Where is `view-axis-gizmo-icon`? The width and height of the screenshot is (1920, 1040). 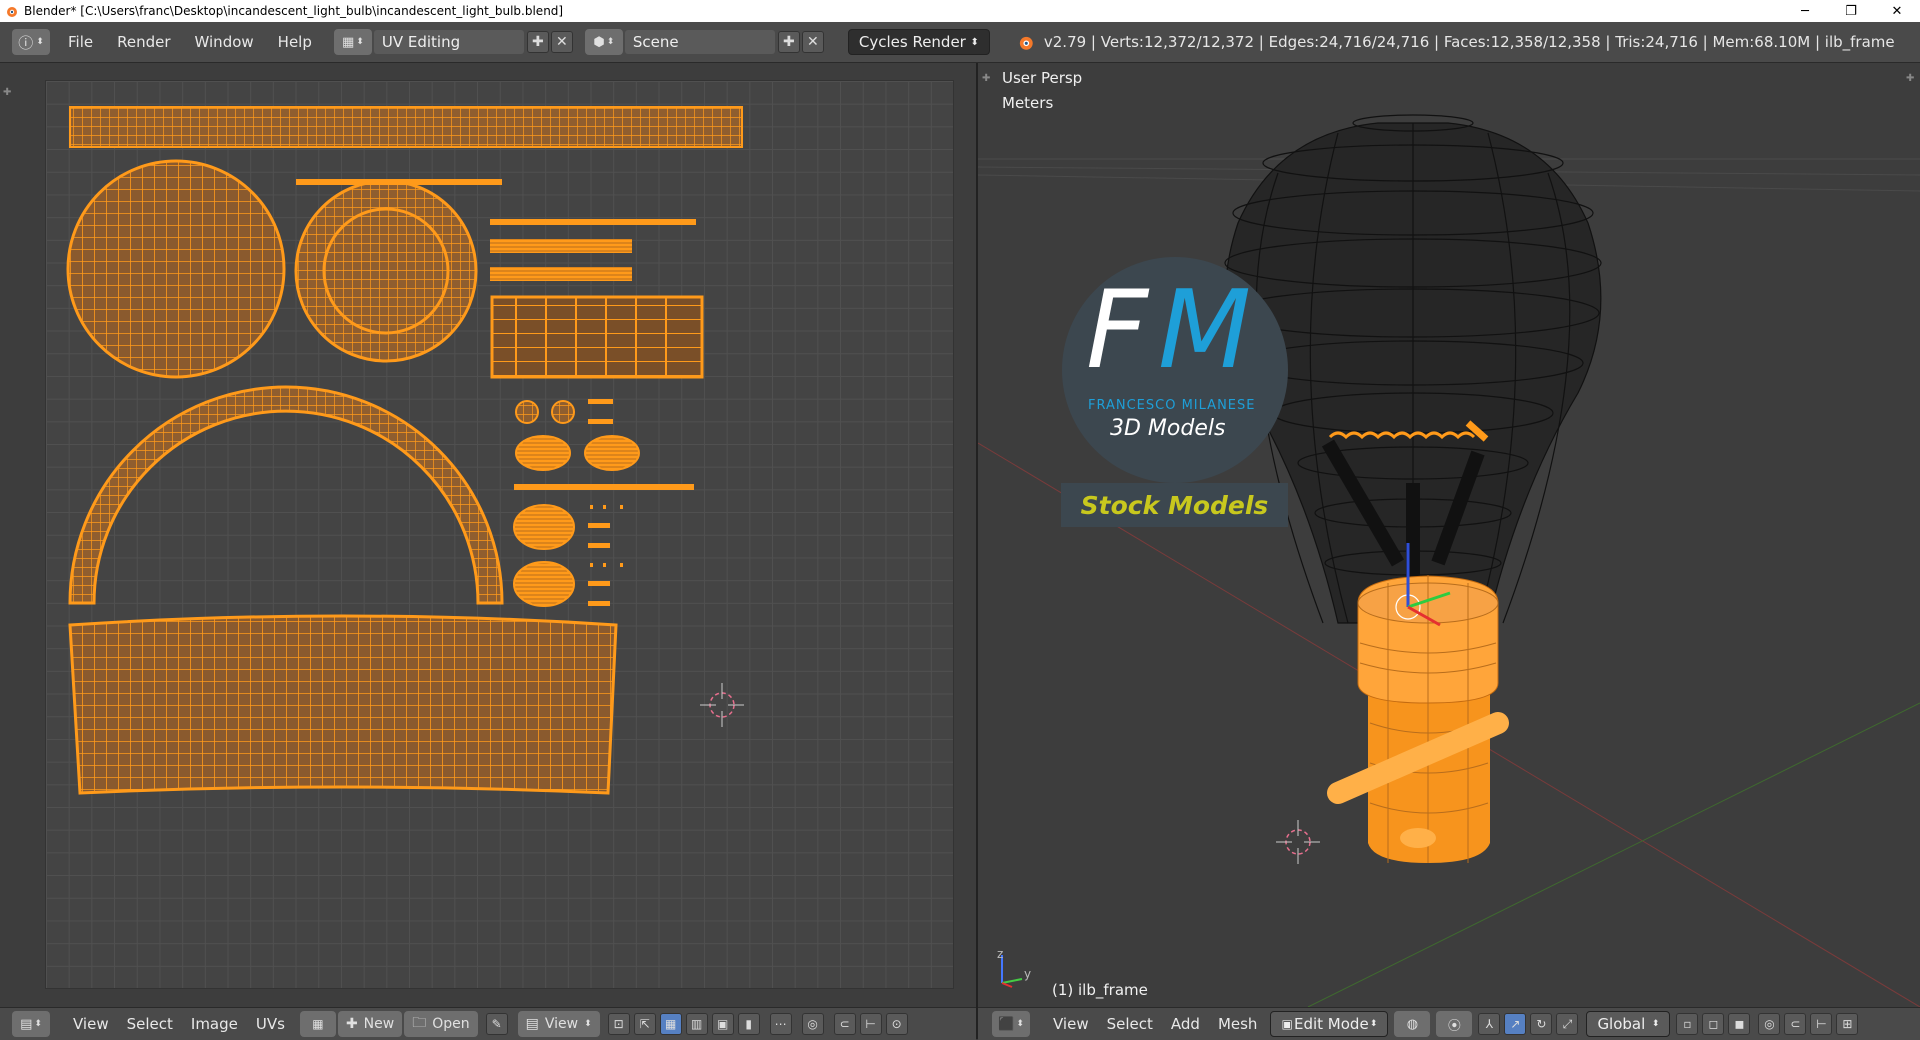
view-axis-gizmo-icon is located at coordinates (1012, 971).